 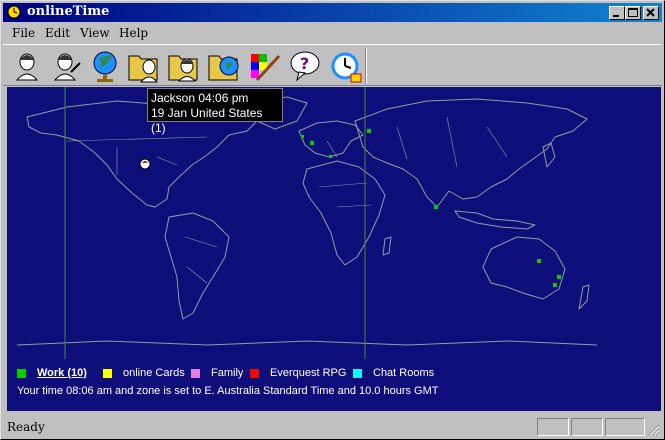 What do you see at coordinates (331, 139) in the screenshot?
I see `europe-outline` at bounding box center [331, 139].